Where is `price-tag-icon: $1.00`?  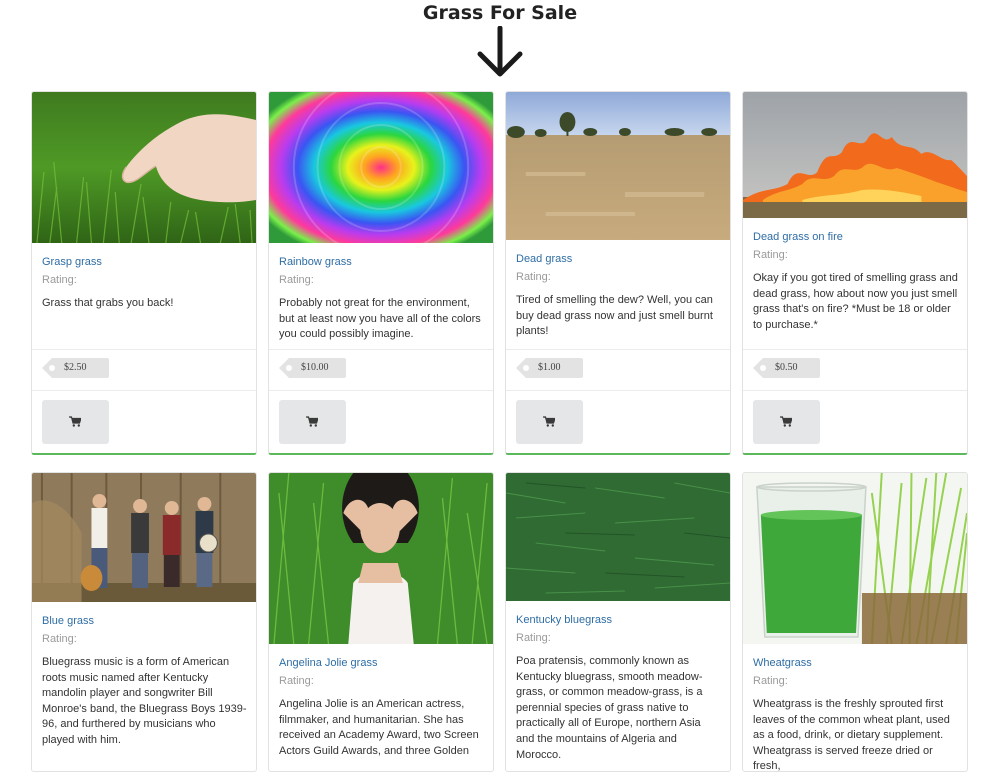 price-tag-icon: $1.00 is located at coordinates (549, 368).